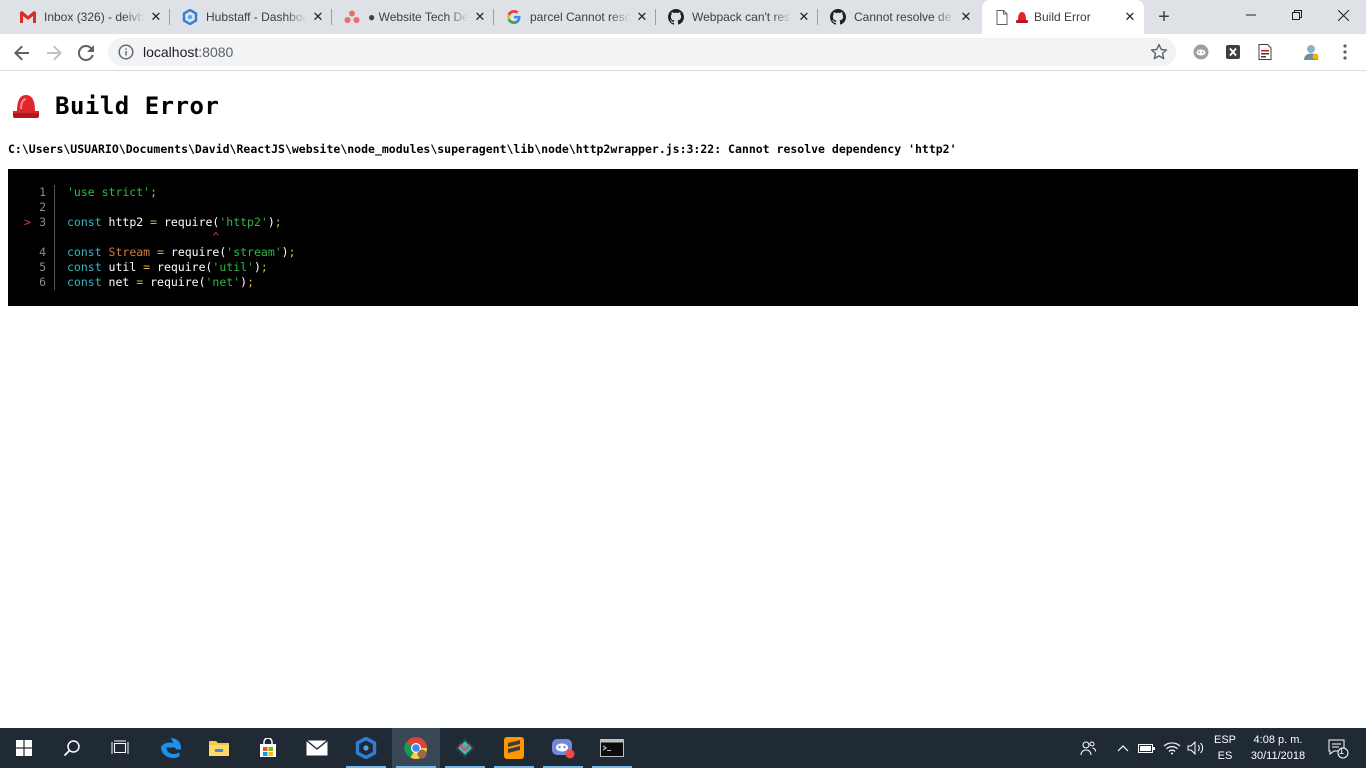  What do you see at coordinates (219, 748) in the screenshot?
I see `file-explorer-icon` at bounding box center [219, 748].